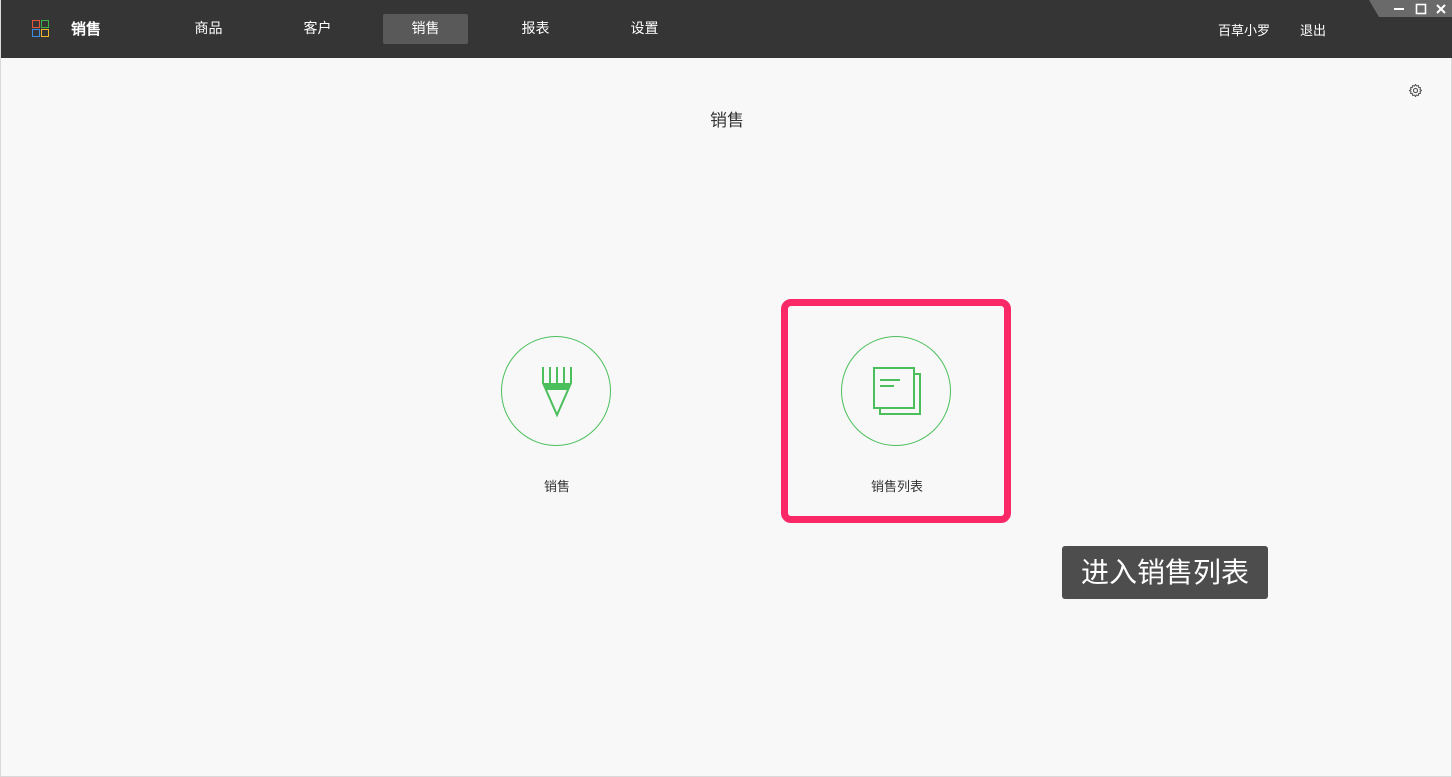 The width and height of the screenshot is (1452, 777). What do you see at coordinates (1313, 29) in the screenshot?
I see `logout-button: 退出` at bounding box center [1313, 29].